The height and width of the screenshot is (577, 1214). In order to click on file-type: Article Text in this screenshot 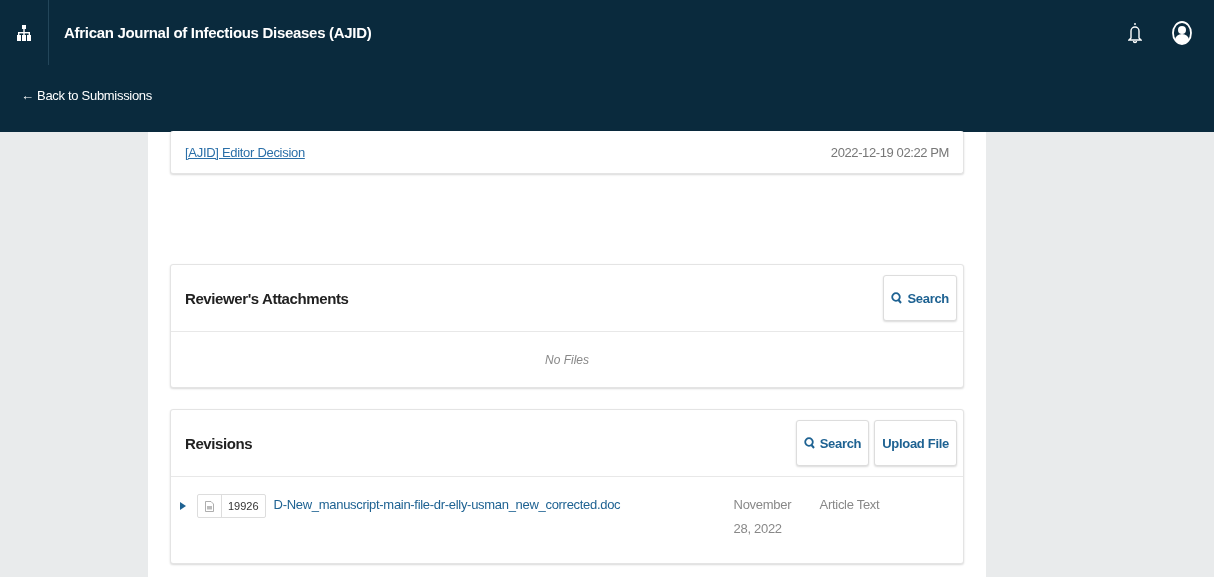, I will do `click(849, 504)`.